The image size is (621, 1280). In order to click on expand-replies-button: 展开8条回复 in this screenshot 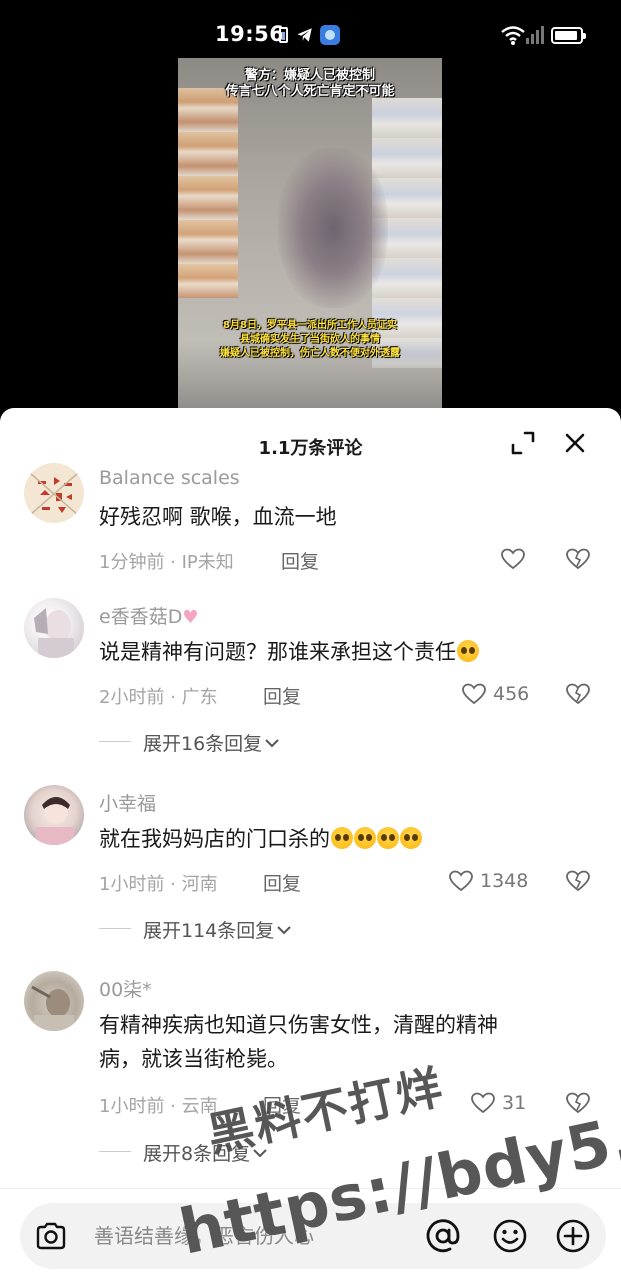, I will do `click(206, 1152)`.